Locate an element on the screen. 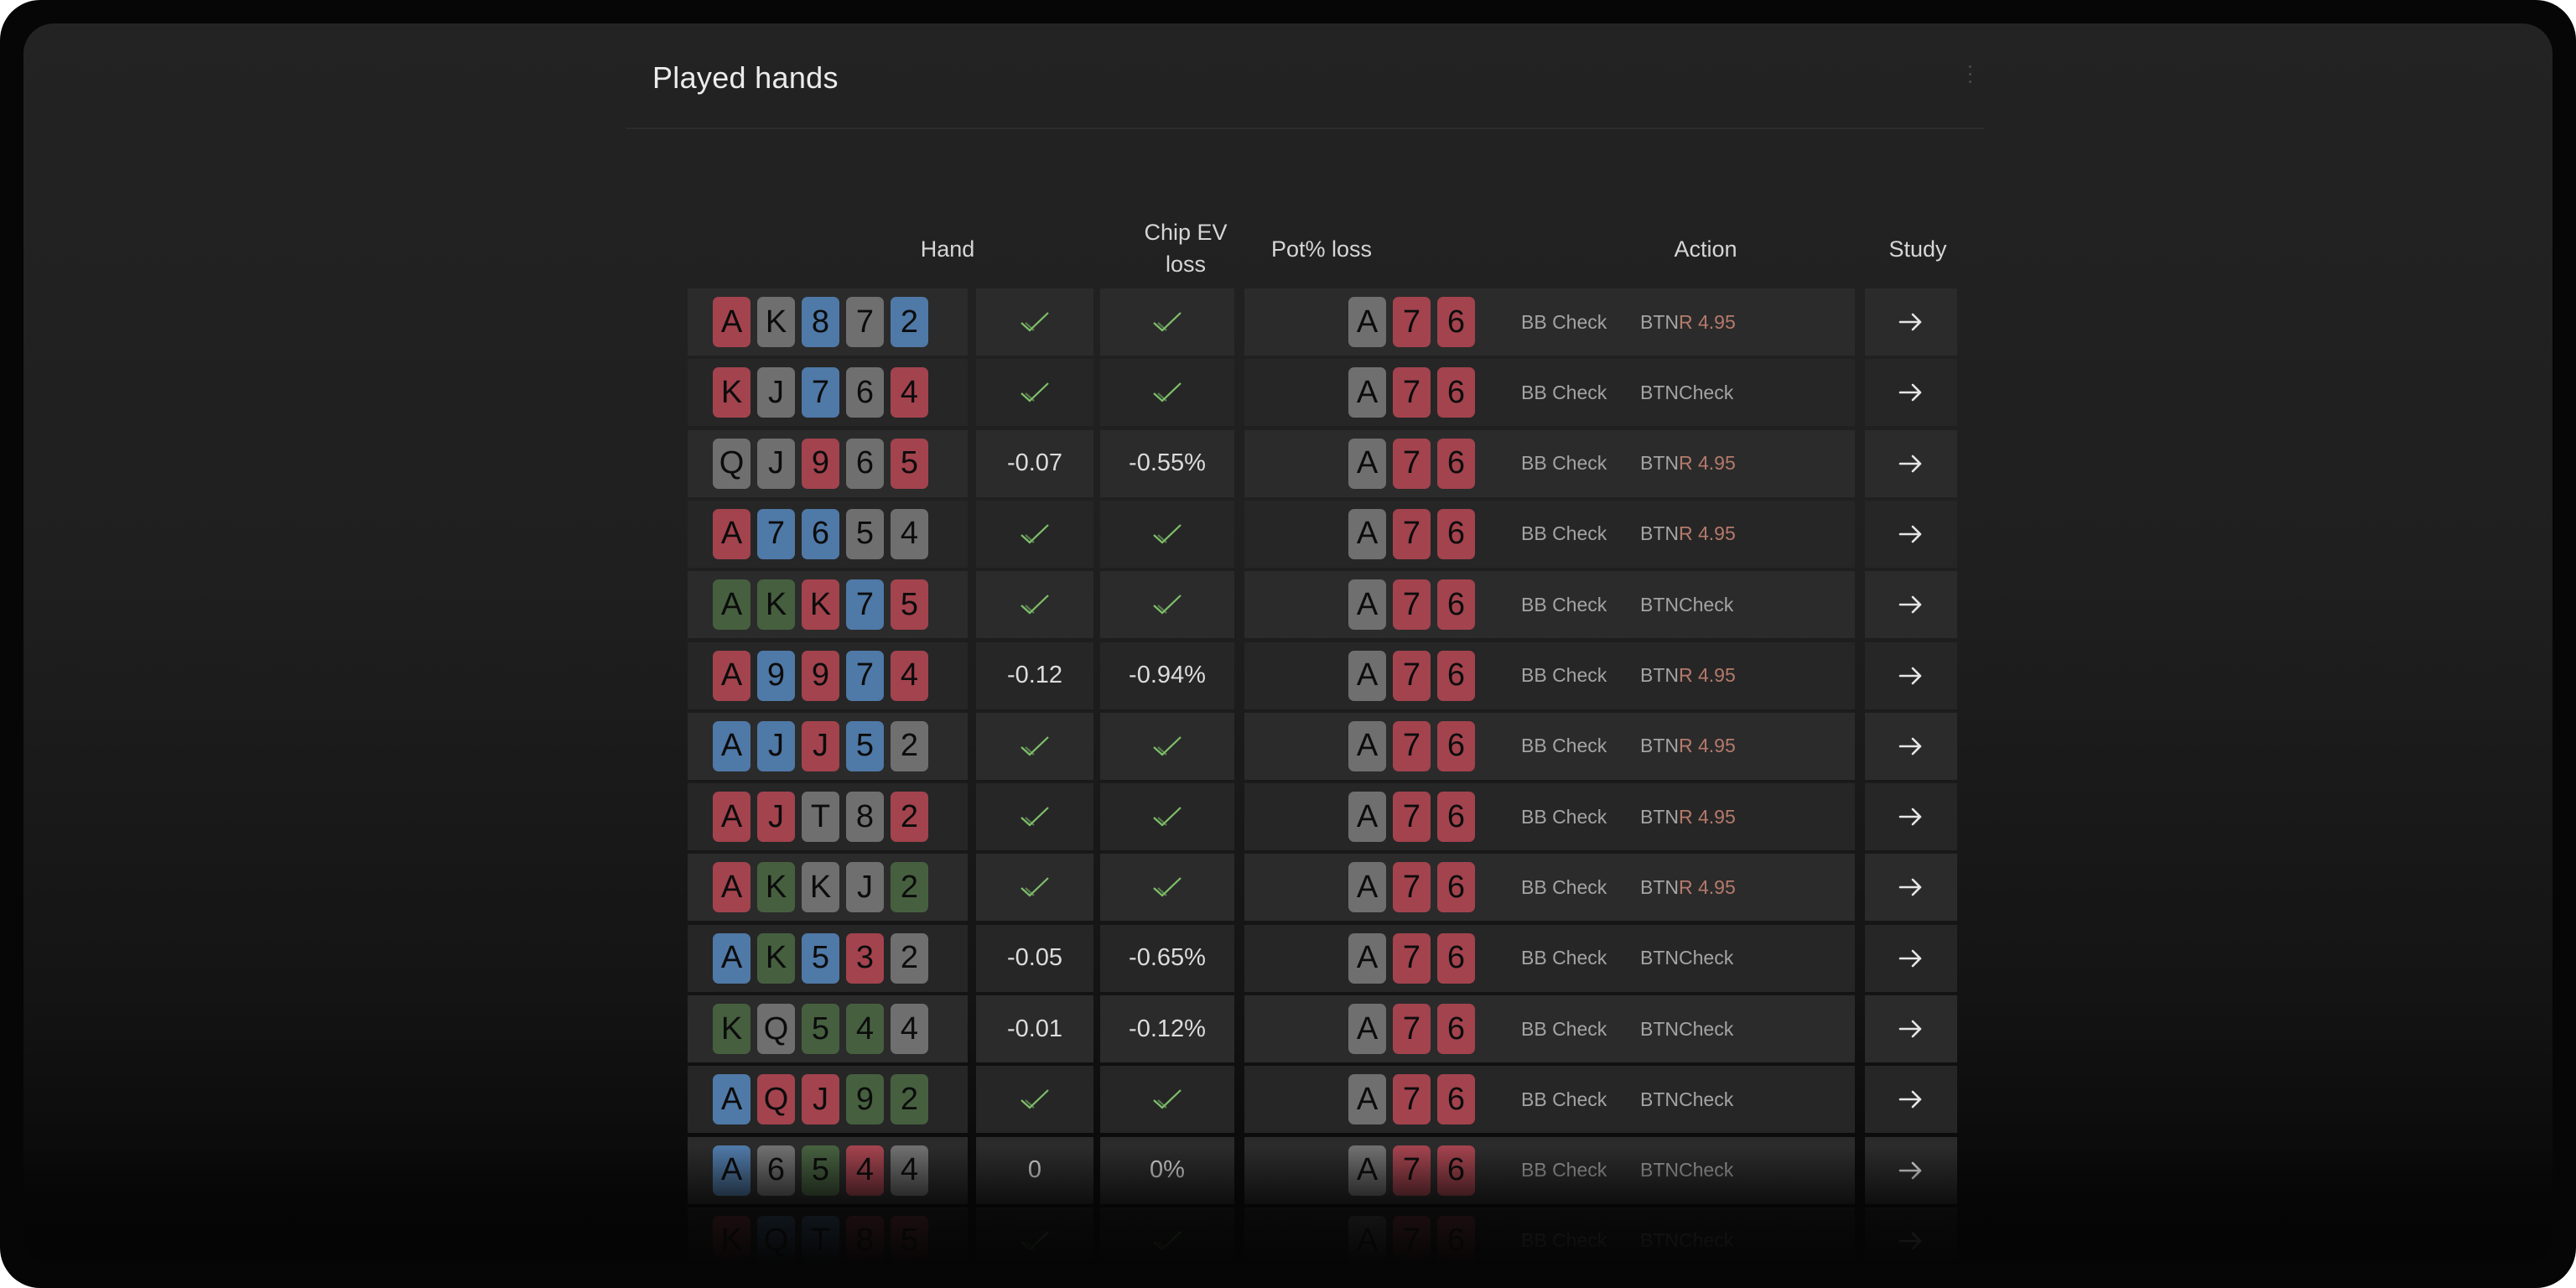 The height and width of the screenshot is (1288, 2576). kebab-menu-icon is located at coordinates (1970, 76).